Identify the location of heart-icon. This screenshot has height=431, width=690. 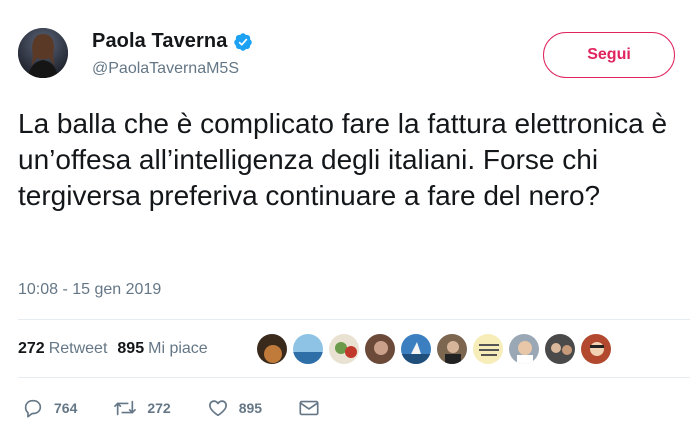
(218, 408).